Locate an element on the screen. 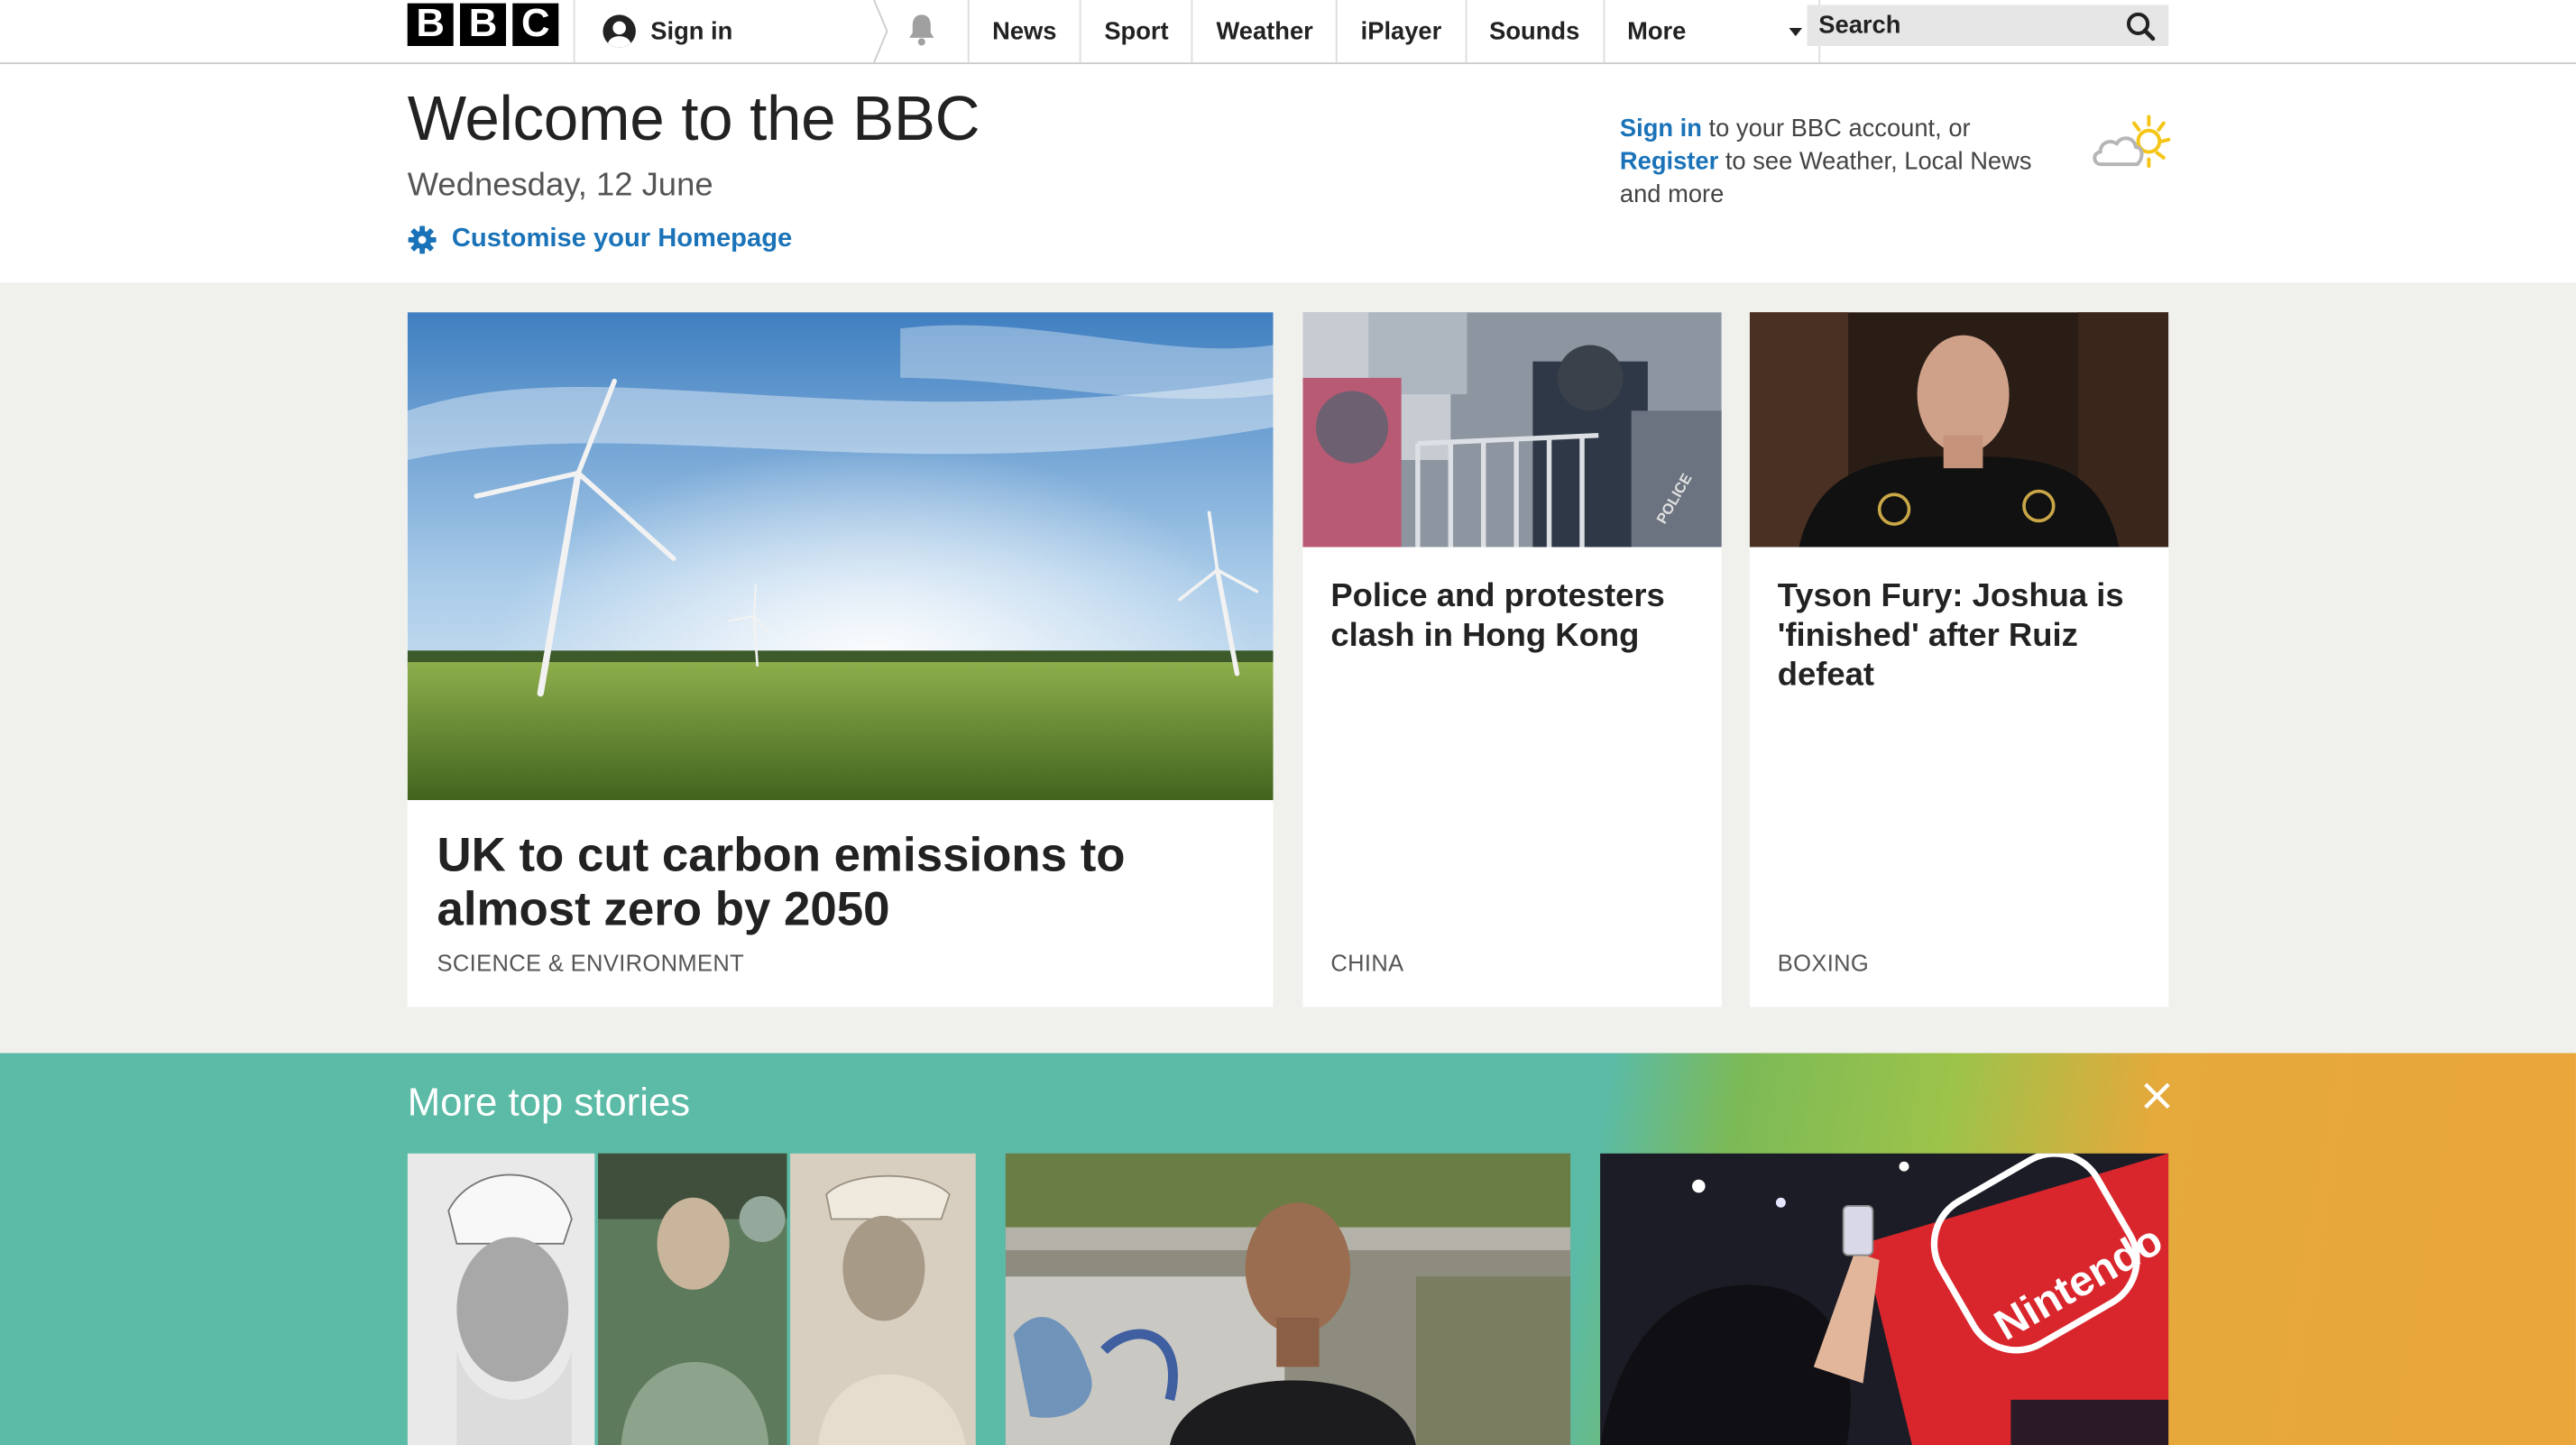 The image size is (2576, 1445). user-icon is located at coordinates (619, 31).